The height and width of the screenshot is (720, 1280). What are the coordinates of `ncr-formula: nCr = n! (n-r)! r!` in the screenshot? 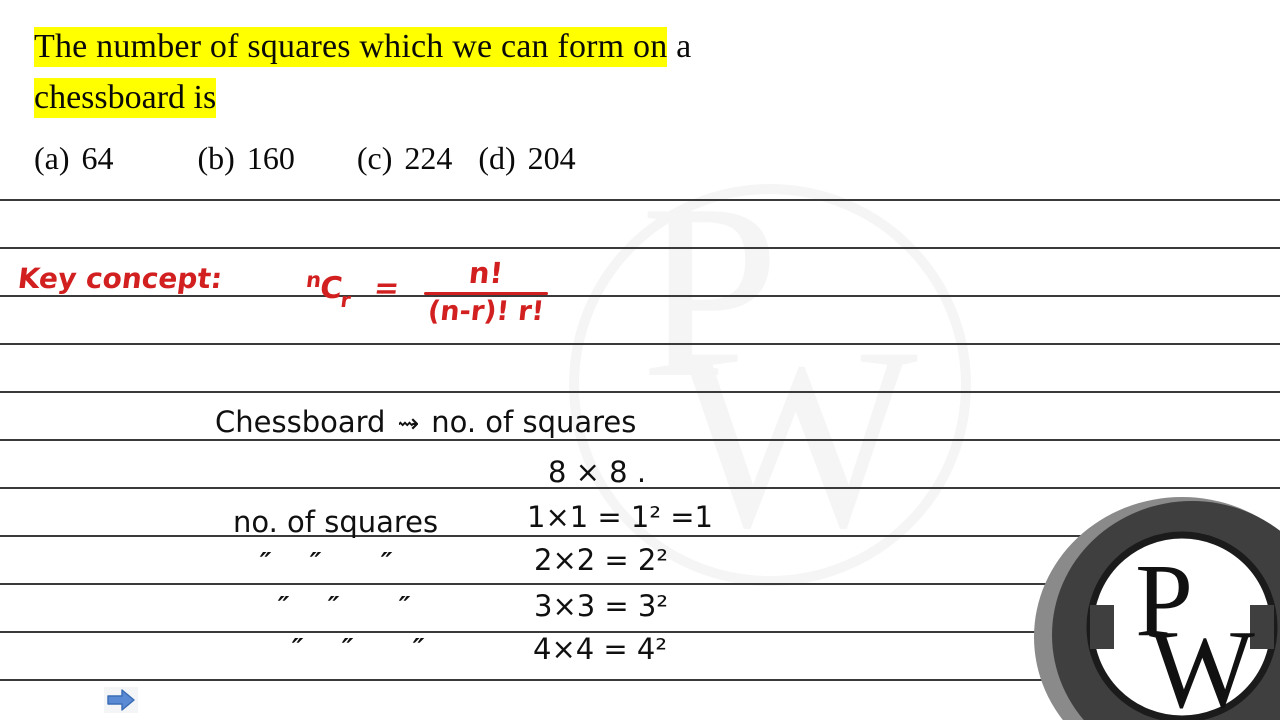 It's located at (425, 291).